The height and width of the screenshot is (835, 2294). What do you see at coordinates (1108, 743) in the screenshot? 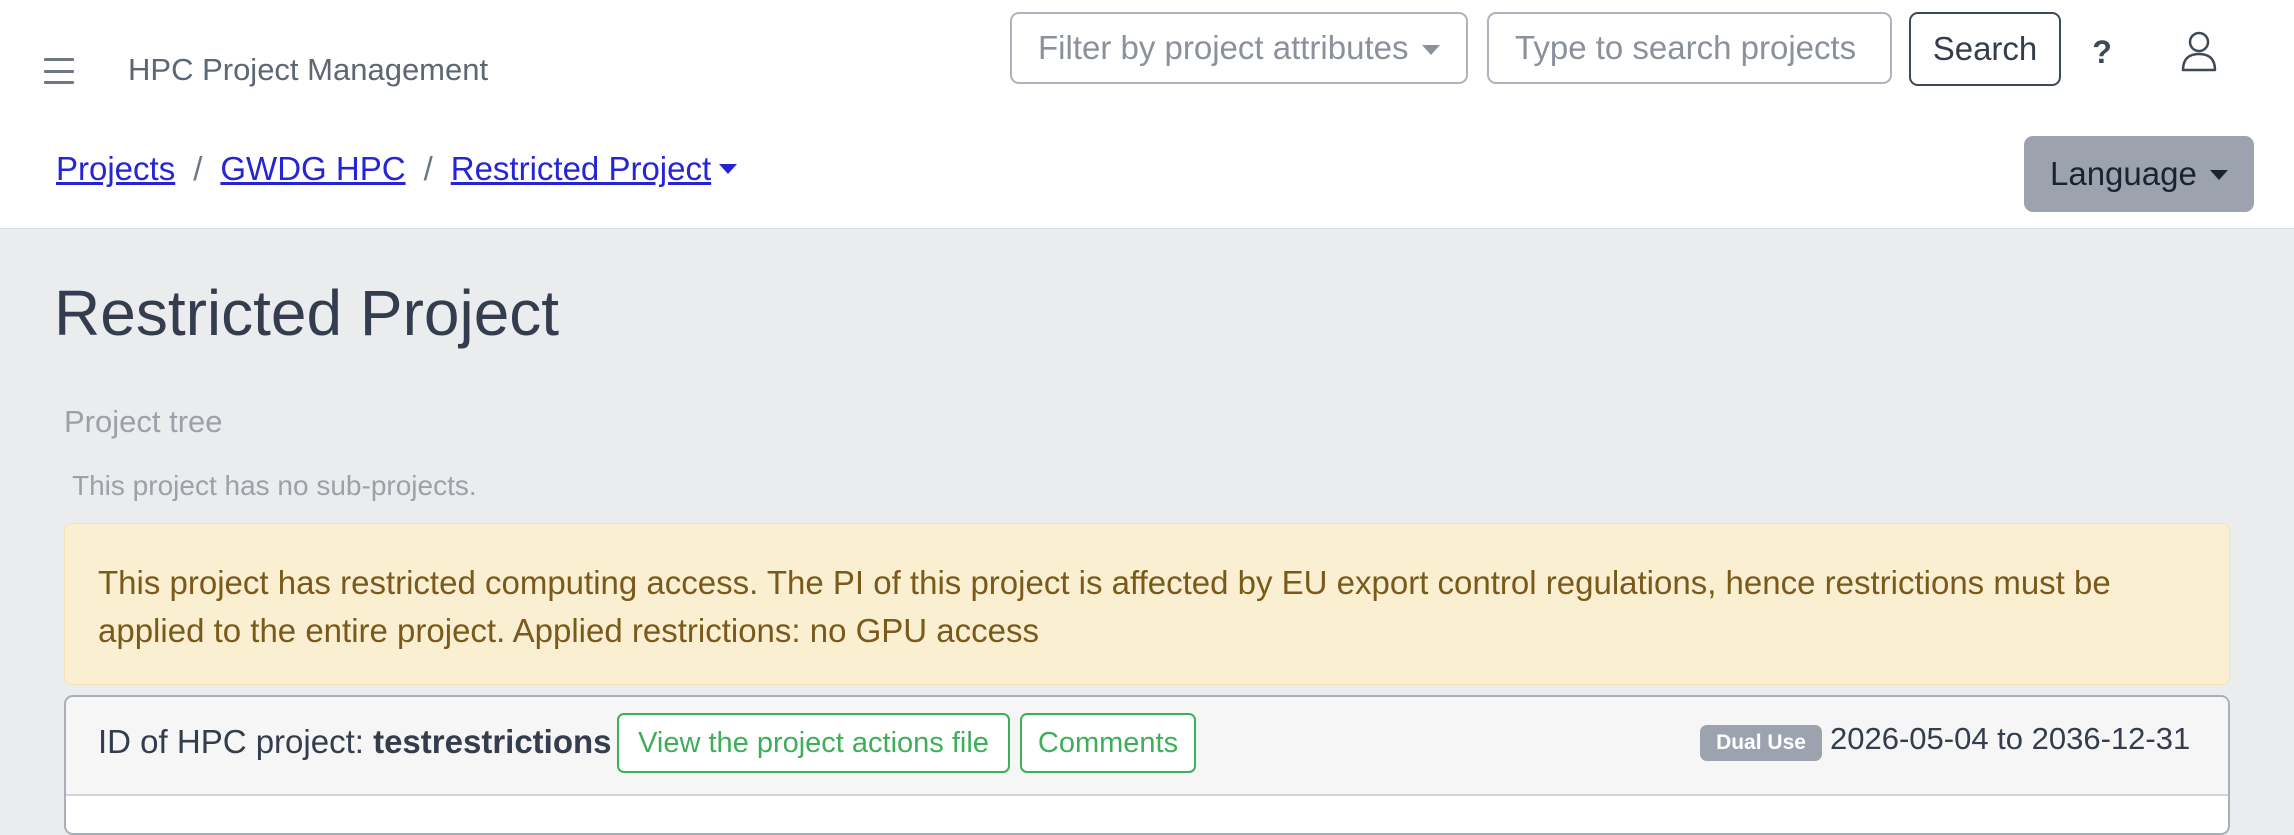
I see `comments-button: Comments` at bounding box center [1108, 743].